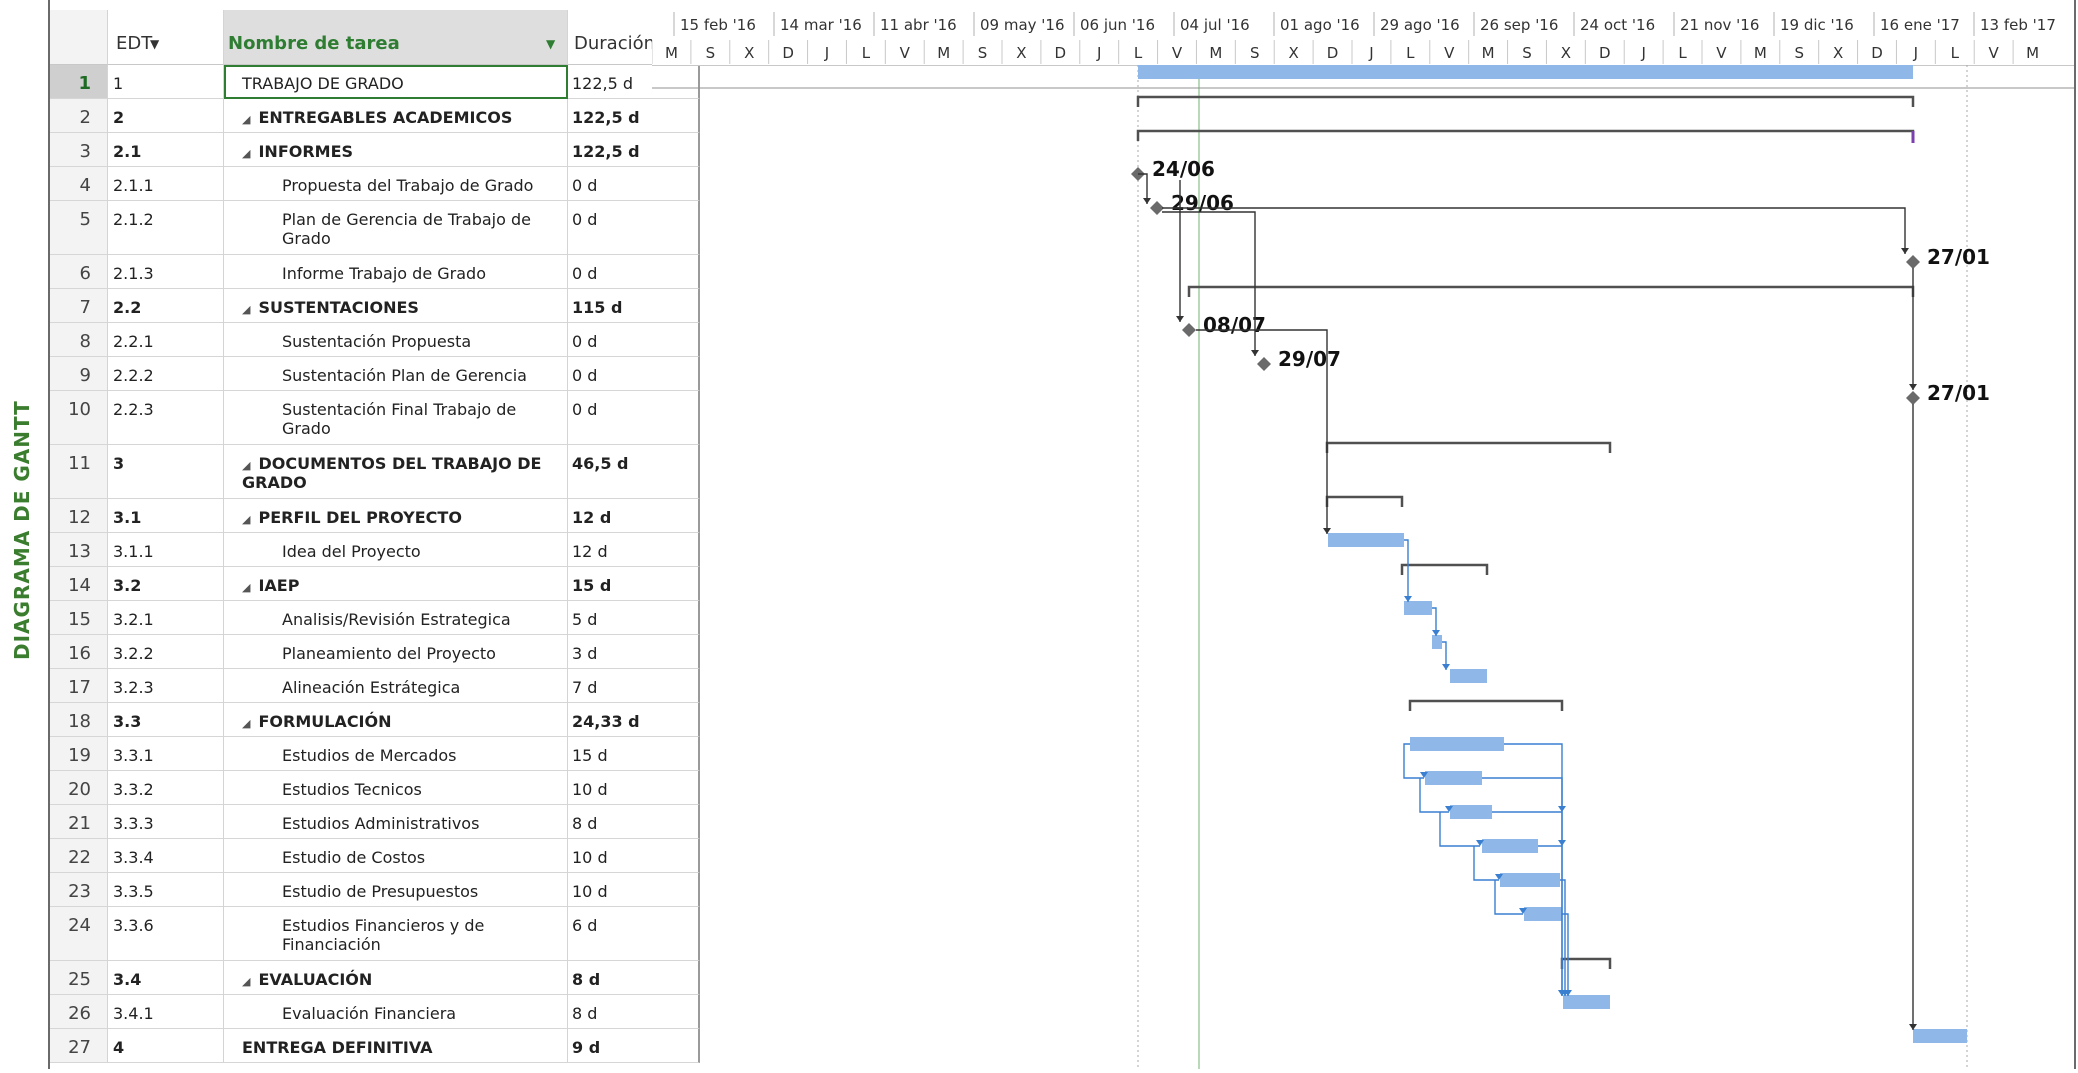 This screenshot has width=2078, height=1073. I want to click on edt-cell: 1, so click(166, 82).